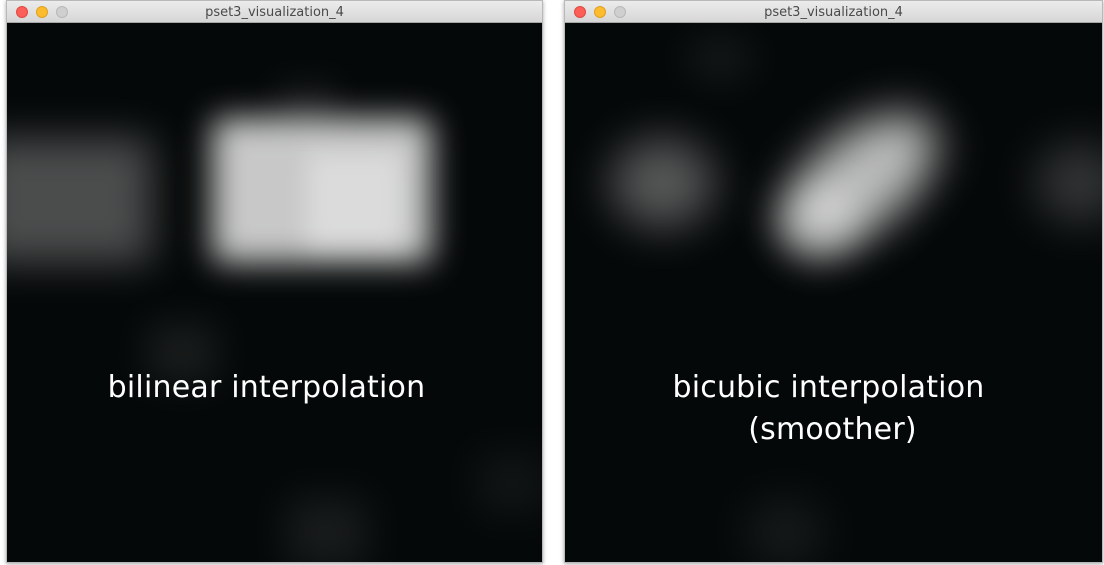  Describe the element at coordinates (266, 387) in the screenshot. I see `interpolation-label: bilinear interpolation` at that location.